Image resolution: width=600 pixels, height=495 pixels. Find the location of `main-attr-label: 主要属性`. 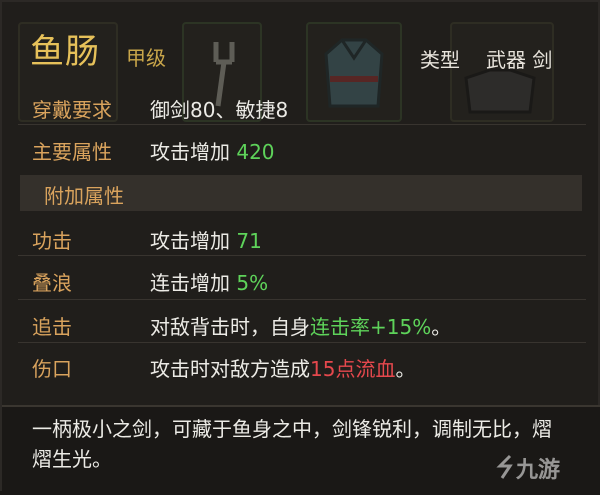

main-attr-label: 主要属性 is located at coordinates (72, 152).